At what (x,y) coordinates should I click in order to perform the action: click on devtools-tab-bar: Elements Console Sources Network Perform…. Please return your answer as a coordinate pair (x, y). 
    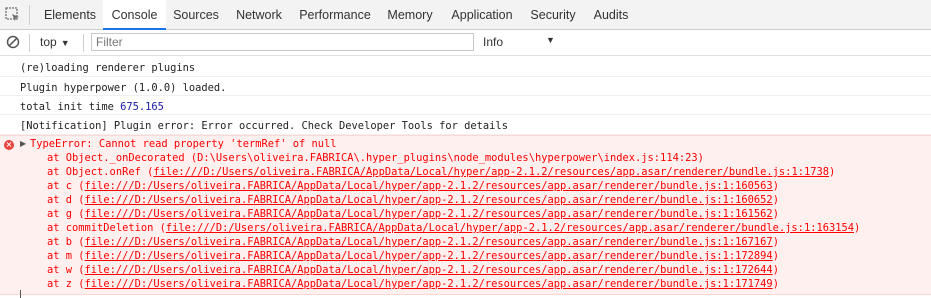
    Looking at the image, I should click on (465, 15).